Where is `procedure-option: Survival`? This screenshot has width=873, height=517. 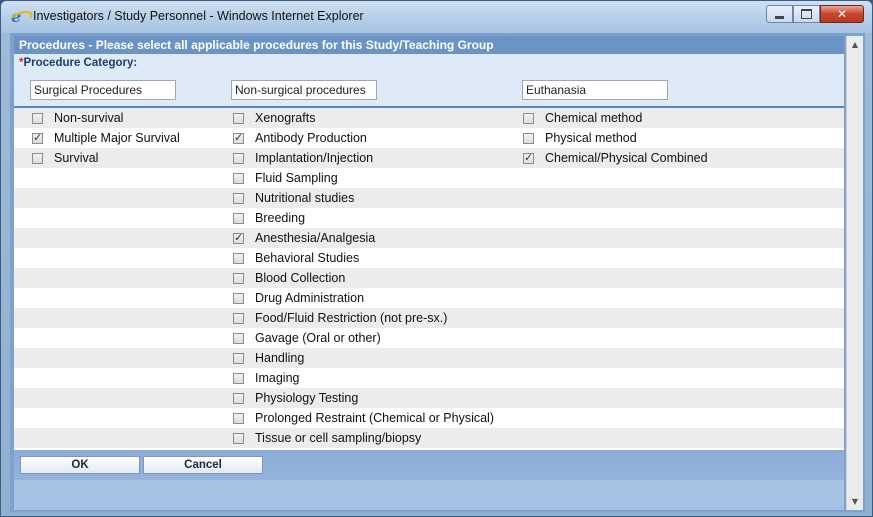
procedure-option: Survival is located at coordinates (65, 158).